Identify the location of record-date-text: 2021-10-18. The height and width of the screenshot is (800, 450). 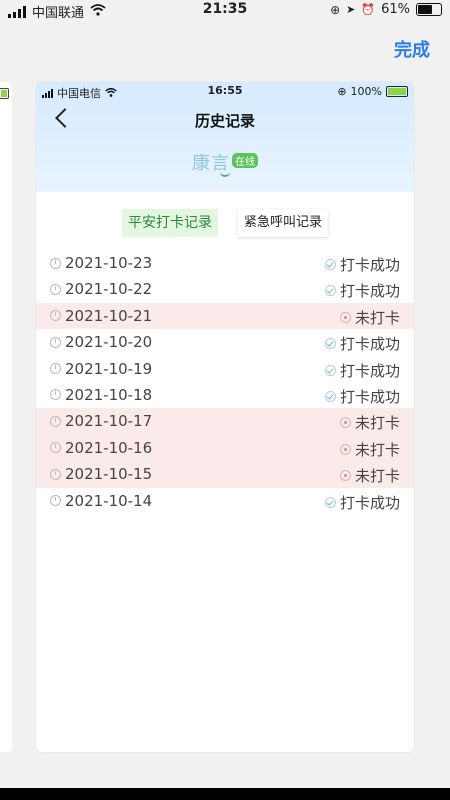
(109, 394).